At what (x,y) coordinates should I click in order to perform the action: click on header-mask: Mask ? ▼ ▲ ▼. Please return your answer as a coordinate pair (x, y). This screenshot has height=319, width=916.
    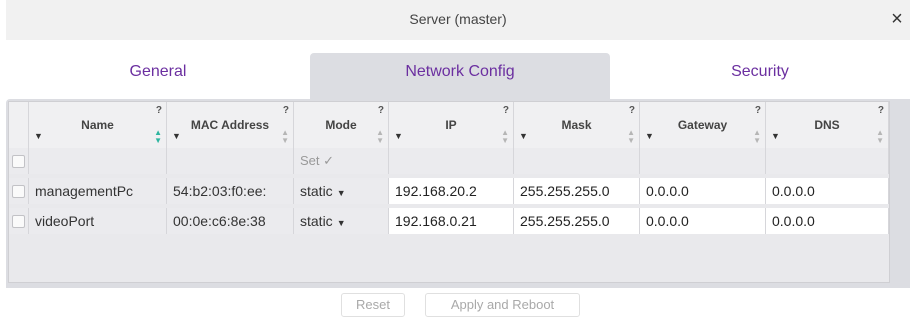
    Looking at the image, I should click on (577, 125).